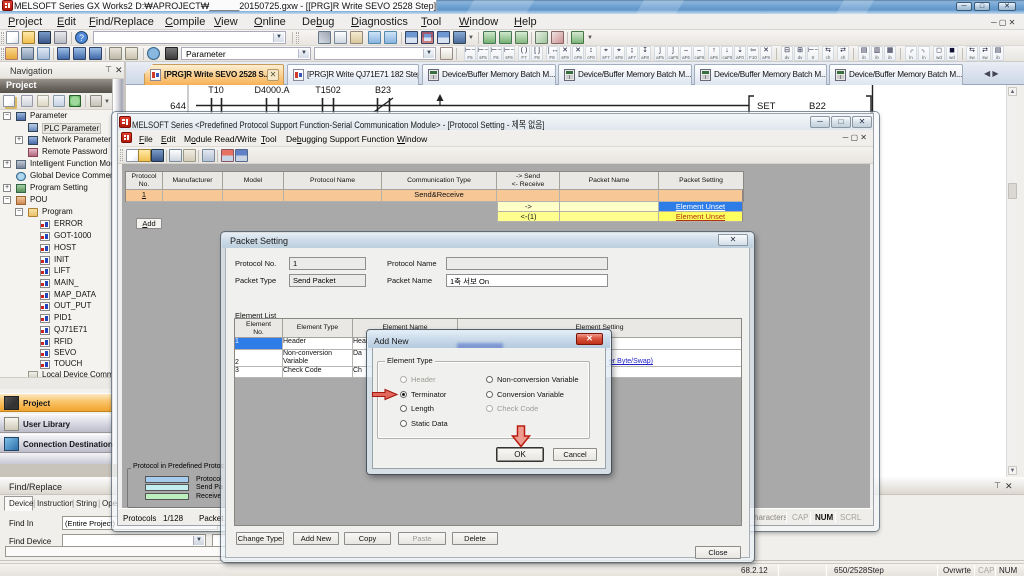 The height and width of the screenshot is (576, 1024). Describe the element at coordinates (216, 90) in the screenshot. I see `svg-text: T10` at that location.